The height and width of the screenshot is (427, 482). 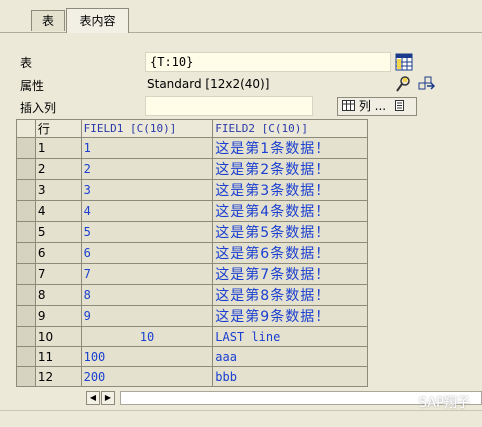 What do you see at coordinates (147, 336) in the screenshot?
I see `field1-cell: 10` at bounding box center [147, 336].